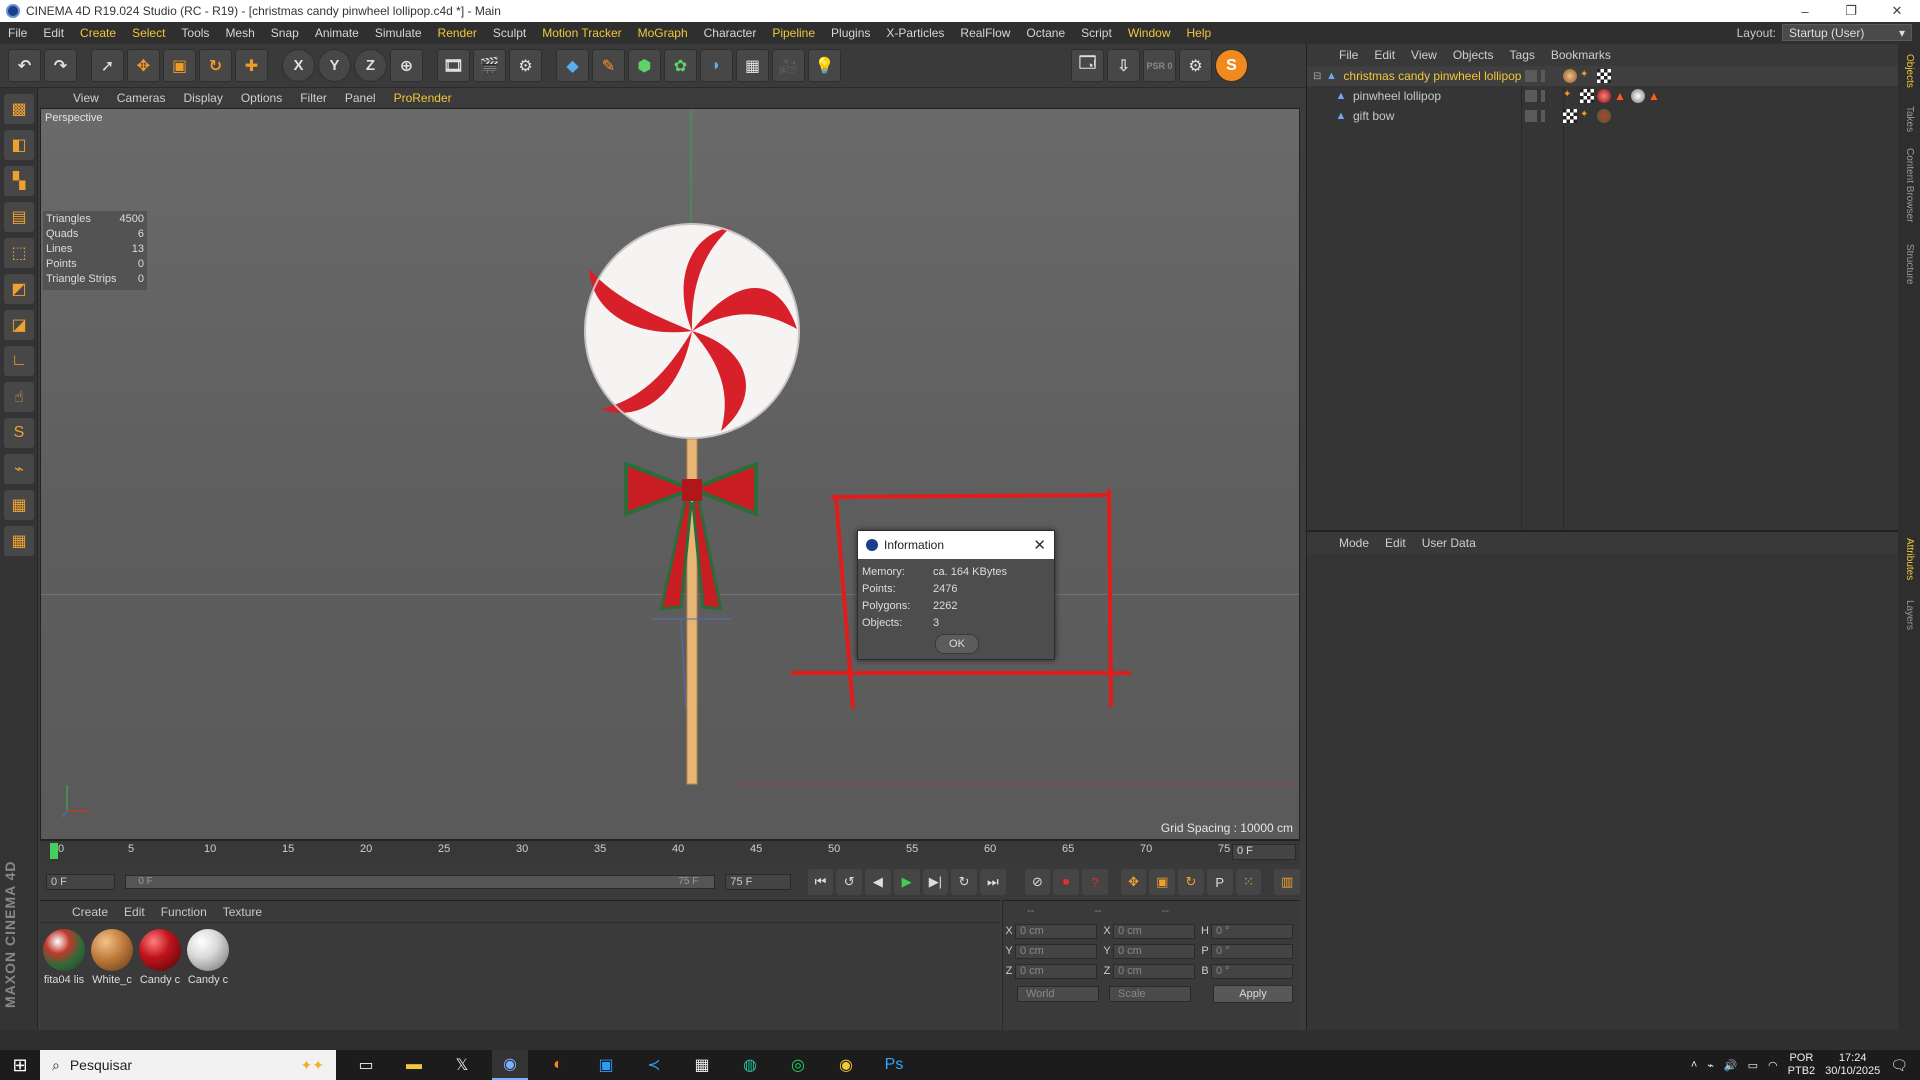 This screenshot has width=1920, height=1080. Describe the element at coordinates (60, 65) in the screenshot. I see `redo-button: ↷` at that location.